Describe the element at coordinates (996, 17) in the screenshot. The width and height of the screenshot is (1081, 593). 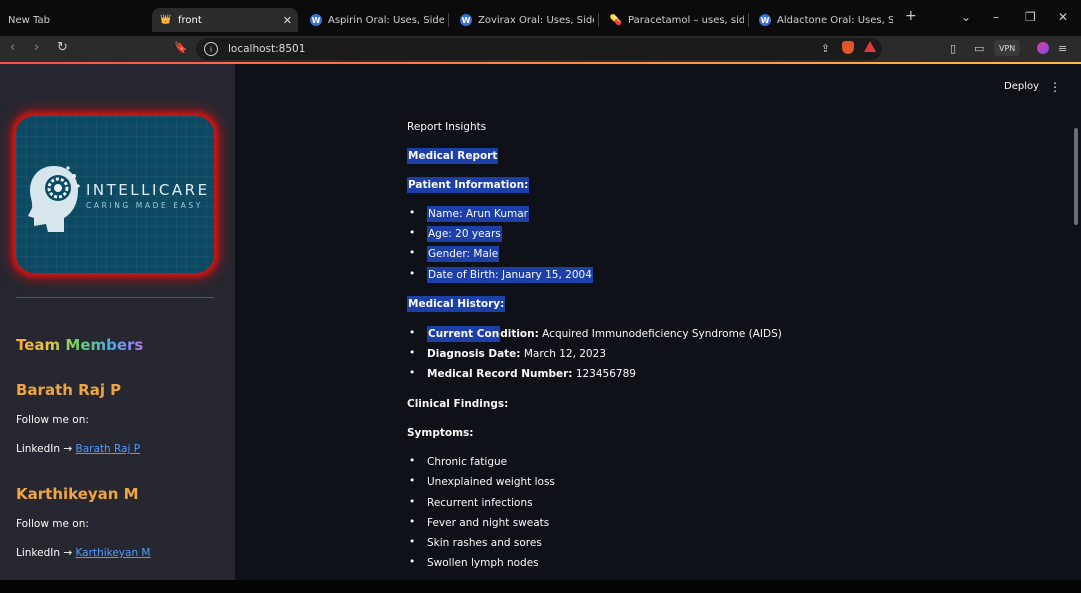
I see `minimize-icon: –` at that location.